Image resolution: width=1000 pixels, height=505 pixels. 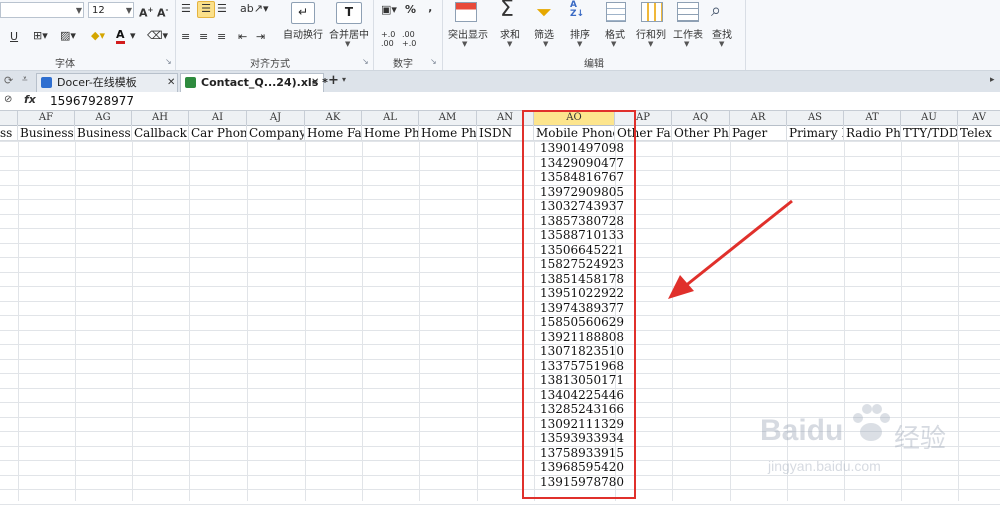 I want to click on align-center-icon: ≡, so click(x=203, y=37).